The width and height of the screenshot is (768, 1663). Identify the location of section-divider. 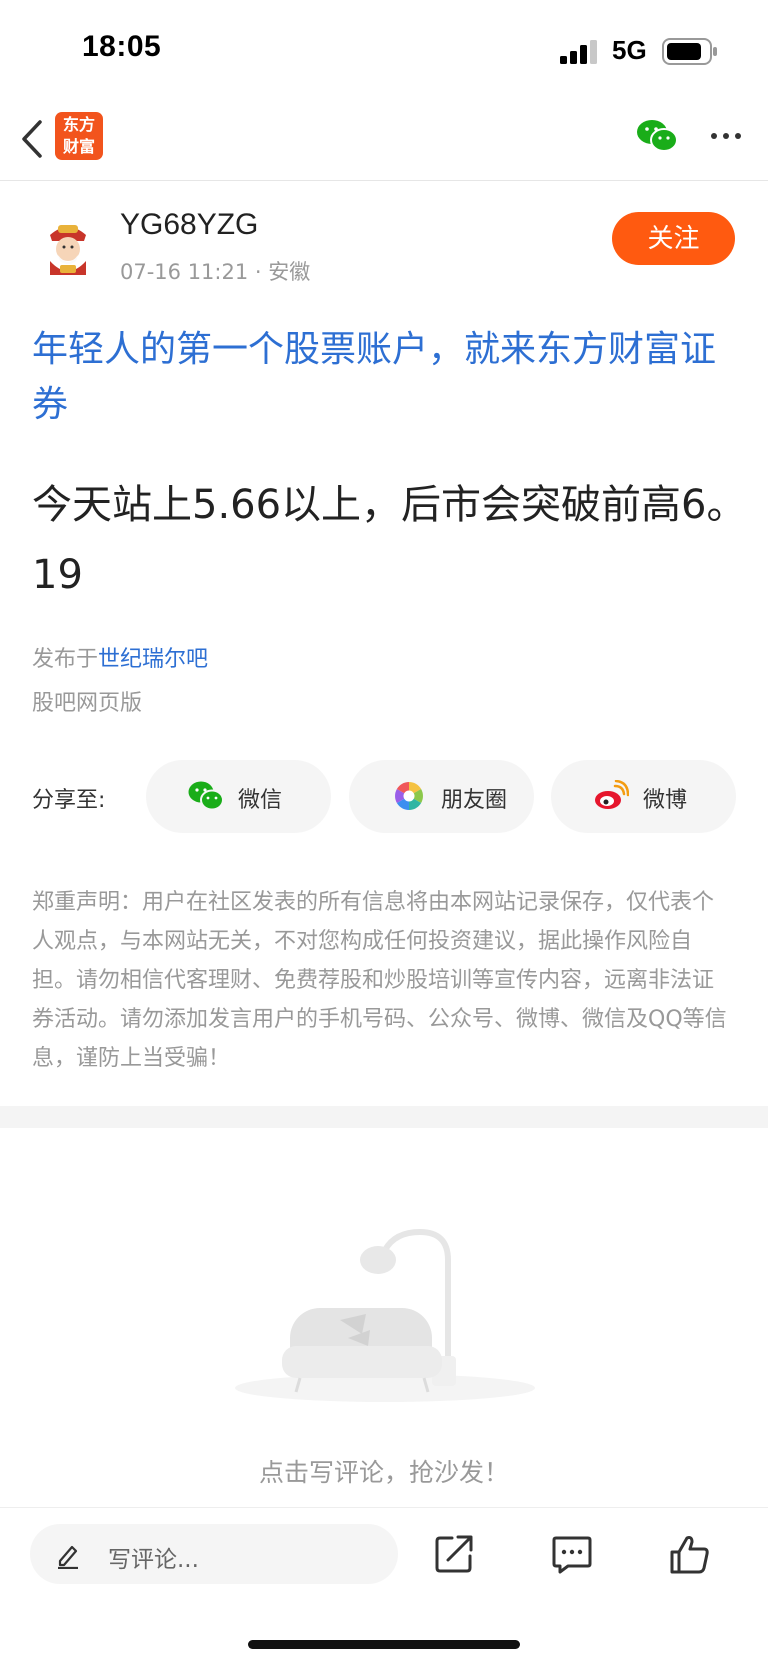
(384, 1117).